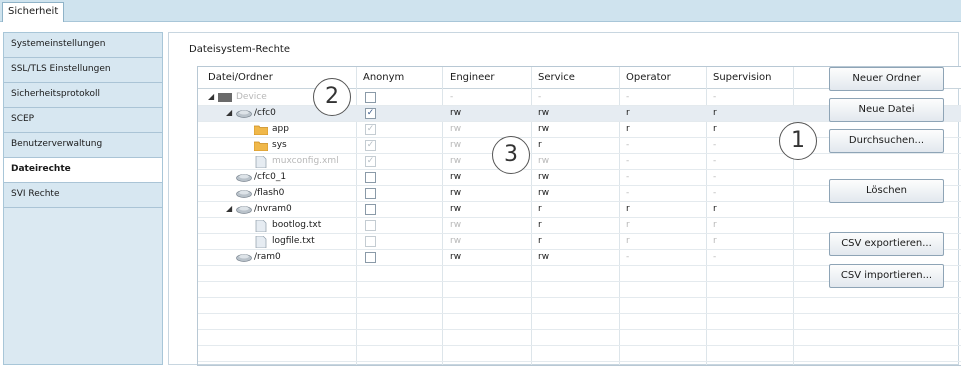 This screenshot has height=367, width=961. Describe the element at coordinates (267, 257) in the screenshot. I see `row-name: /ram0` at that location.